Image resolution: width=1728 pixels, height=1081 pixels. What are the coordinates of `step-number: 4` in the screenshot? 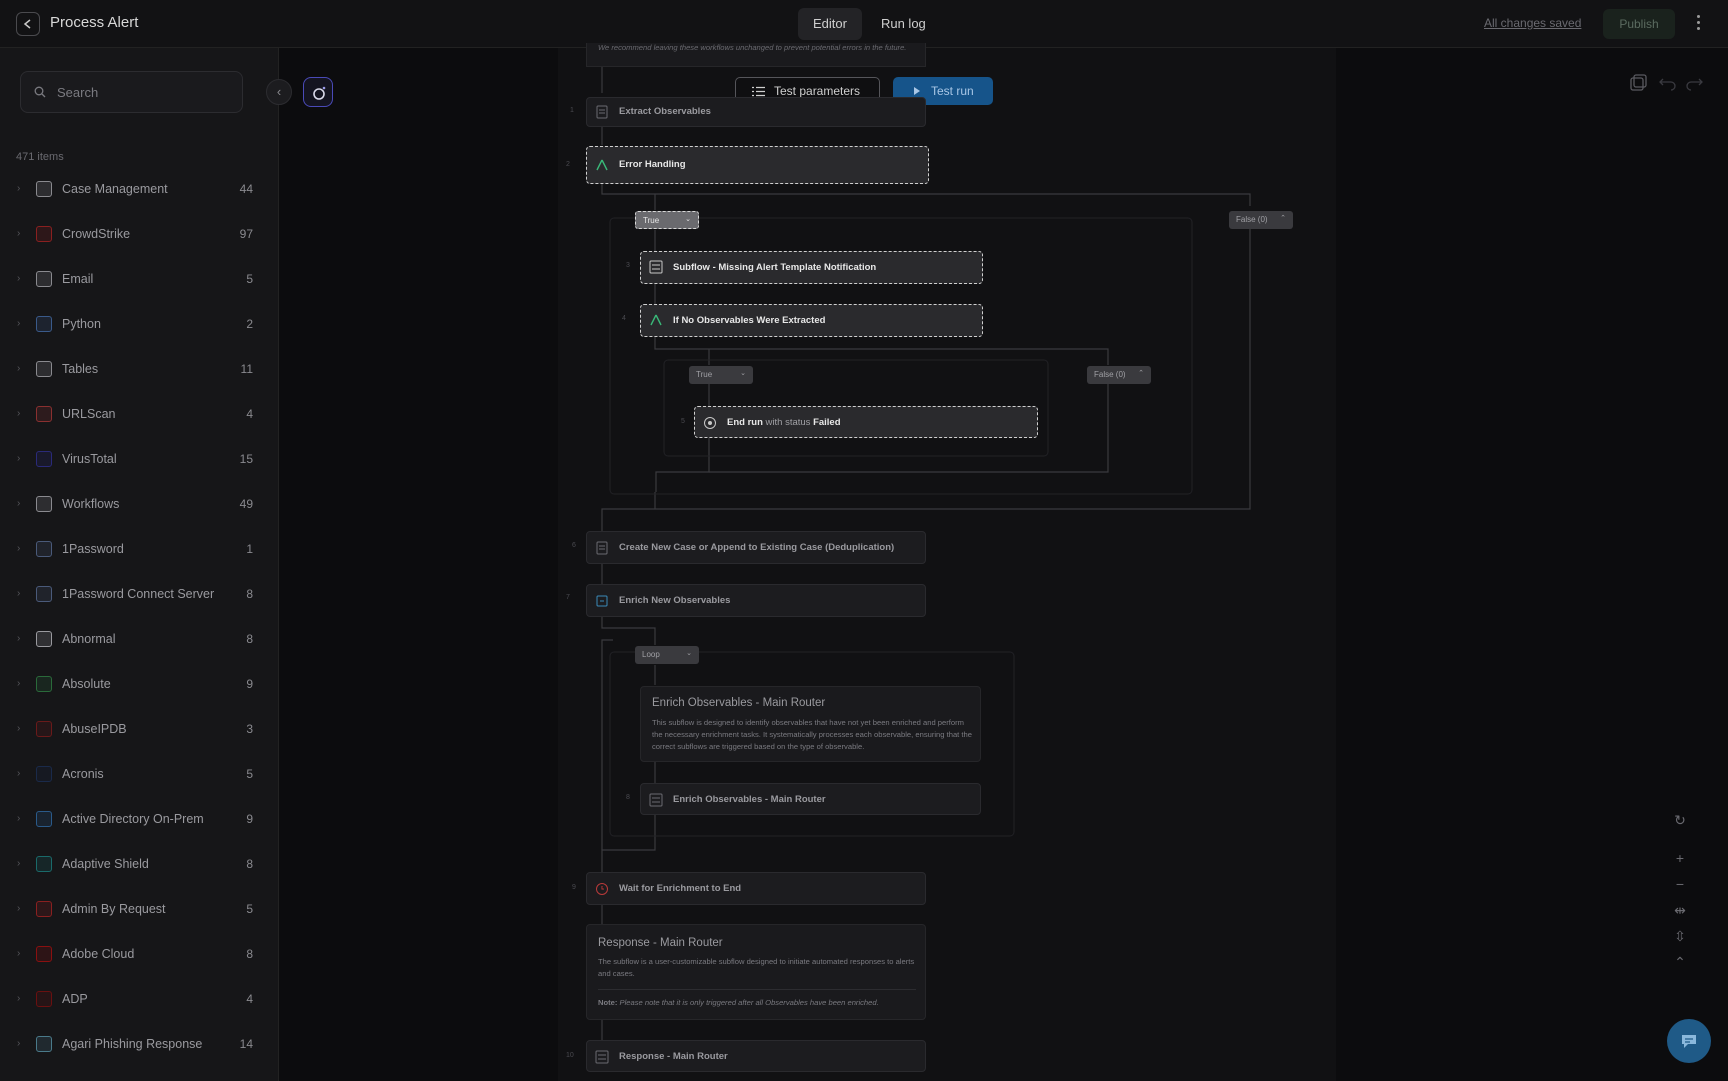 It's located at (624, 318).